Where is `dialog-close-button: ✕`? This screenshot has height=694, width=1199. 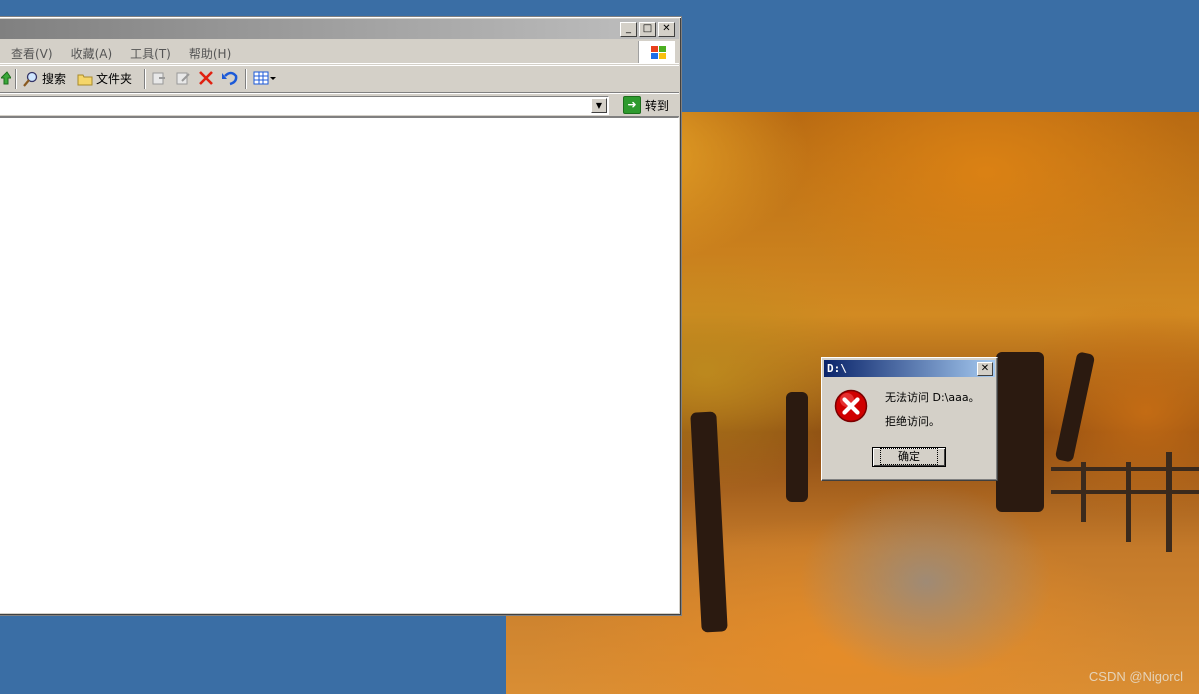 dialog-close-button: ✕ is located at coordinates (985, 369).